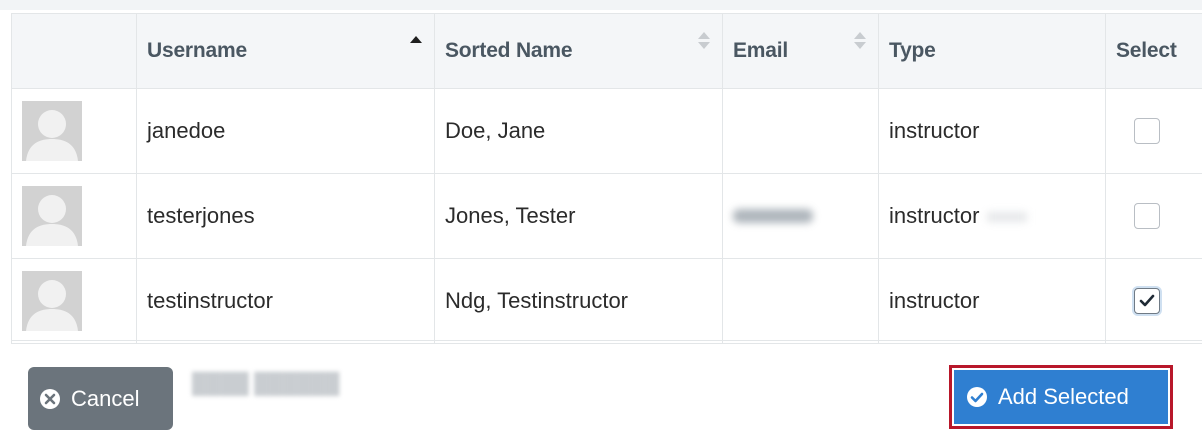 The width and height of the screenshot is (1202, 431). Describe the element at coordinates (74, 51) in the screenshot. I see `column-header-avatar` at that location.